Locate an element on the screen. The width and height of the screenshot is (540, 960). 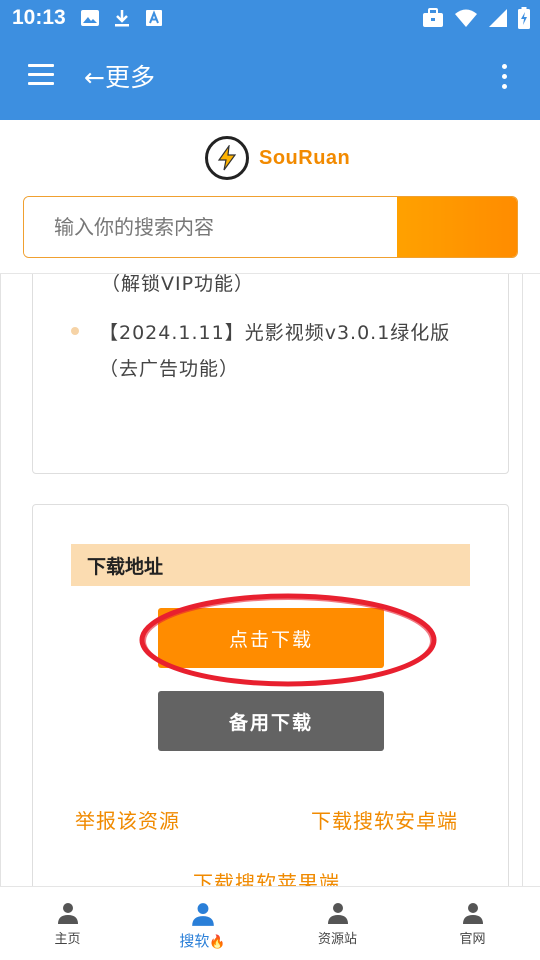
bottom-nav: 主页 搜软🔥 资源站 官网 is located at coordinates (270, 923).